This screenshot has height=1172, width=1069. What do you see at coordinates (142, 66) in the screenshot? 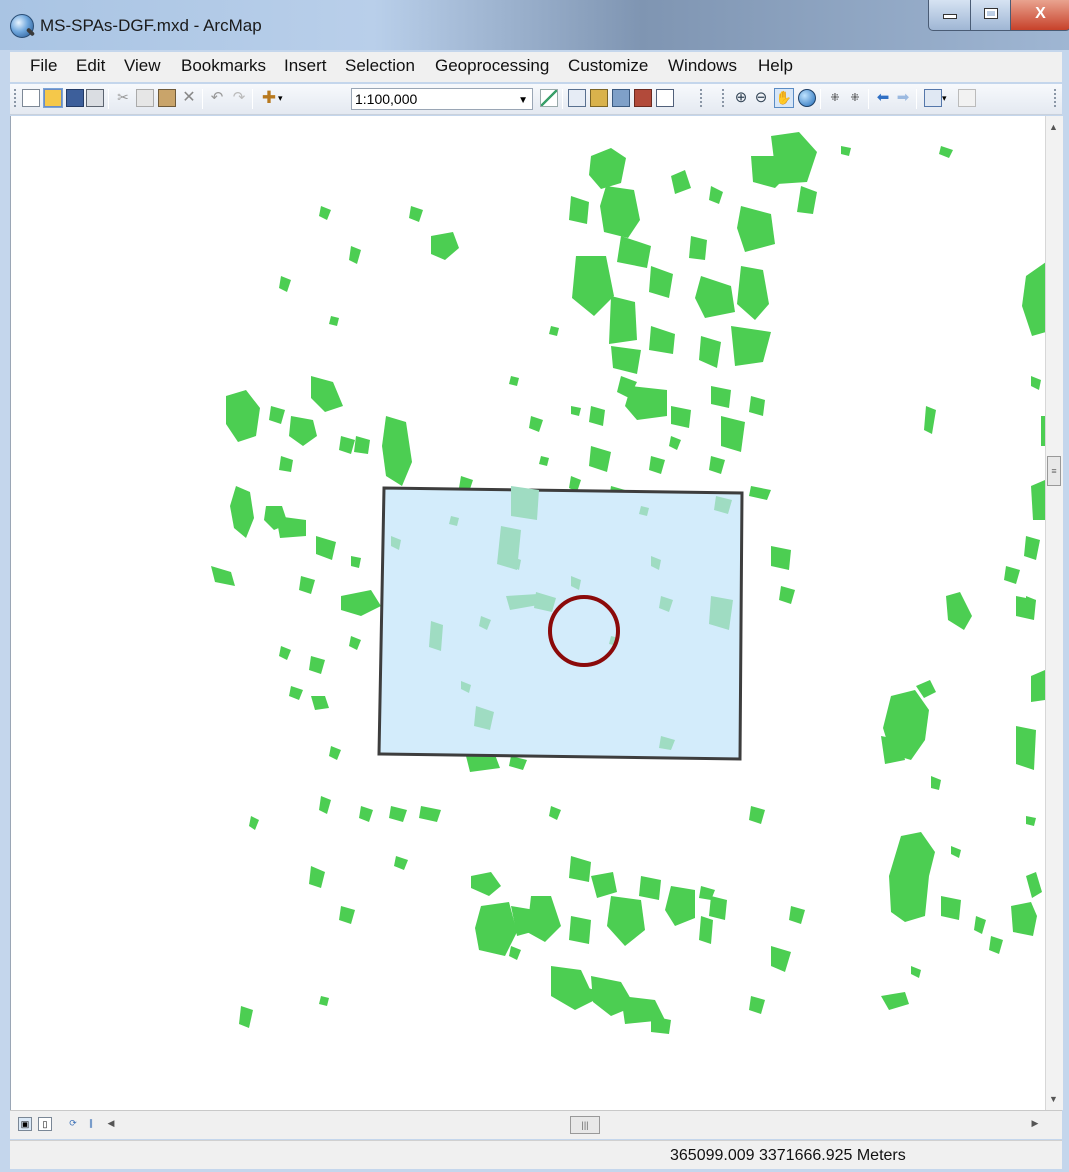
I see `menu-view: View` at bounding box center [142, 66].